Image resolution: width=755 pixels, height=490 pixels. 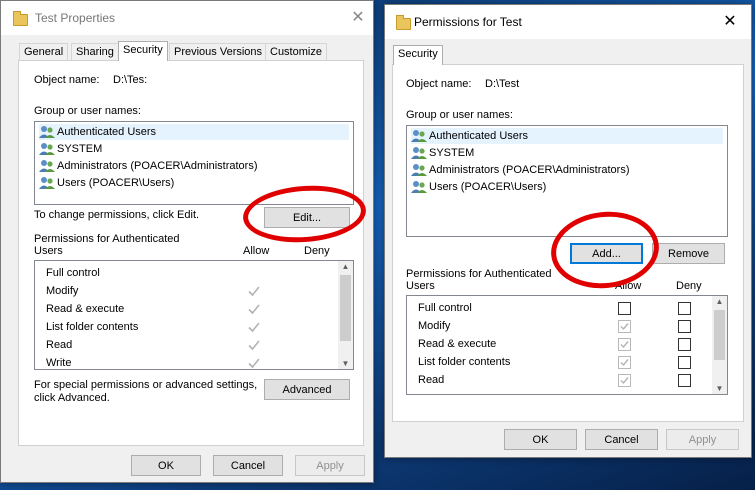 I want to click on remove-button: Remove, so click(x=688, y=253).